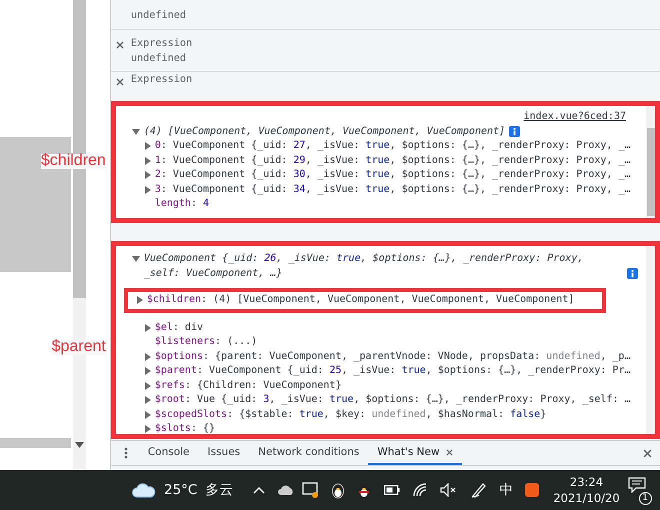  I want to click on object-summary: VueComponent {_uid: 26, _isVue: true, $options: {…}, _renderProxy: Proxy, _self: VueComponent, …}, so click(364, 266).